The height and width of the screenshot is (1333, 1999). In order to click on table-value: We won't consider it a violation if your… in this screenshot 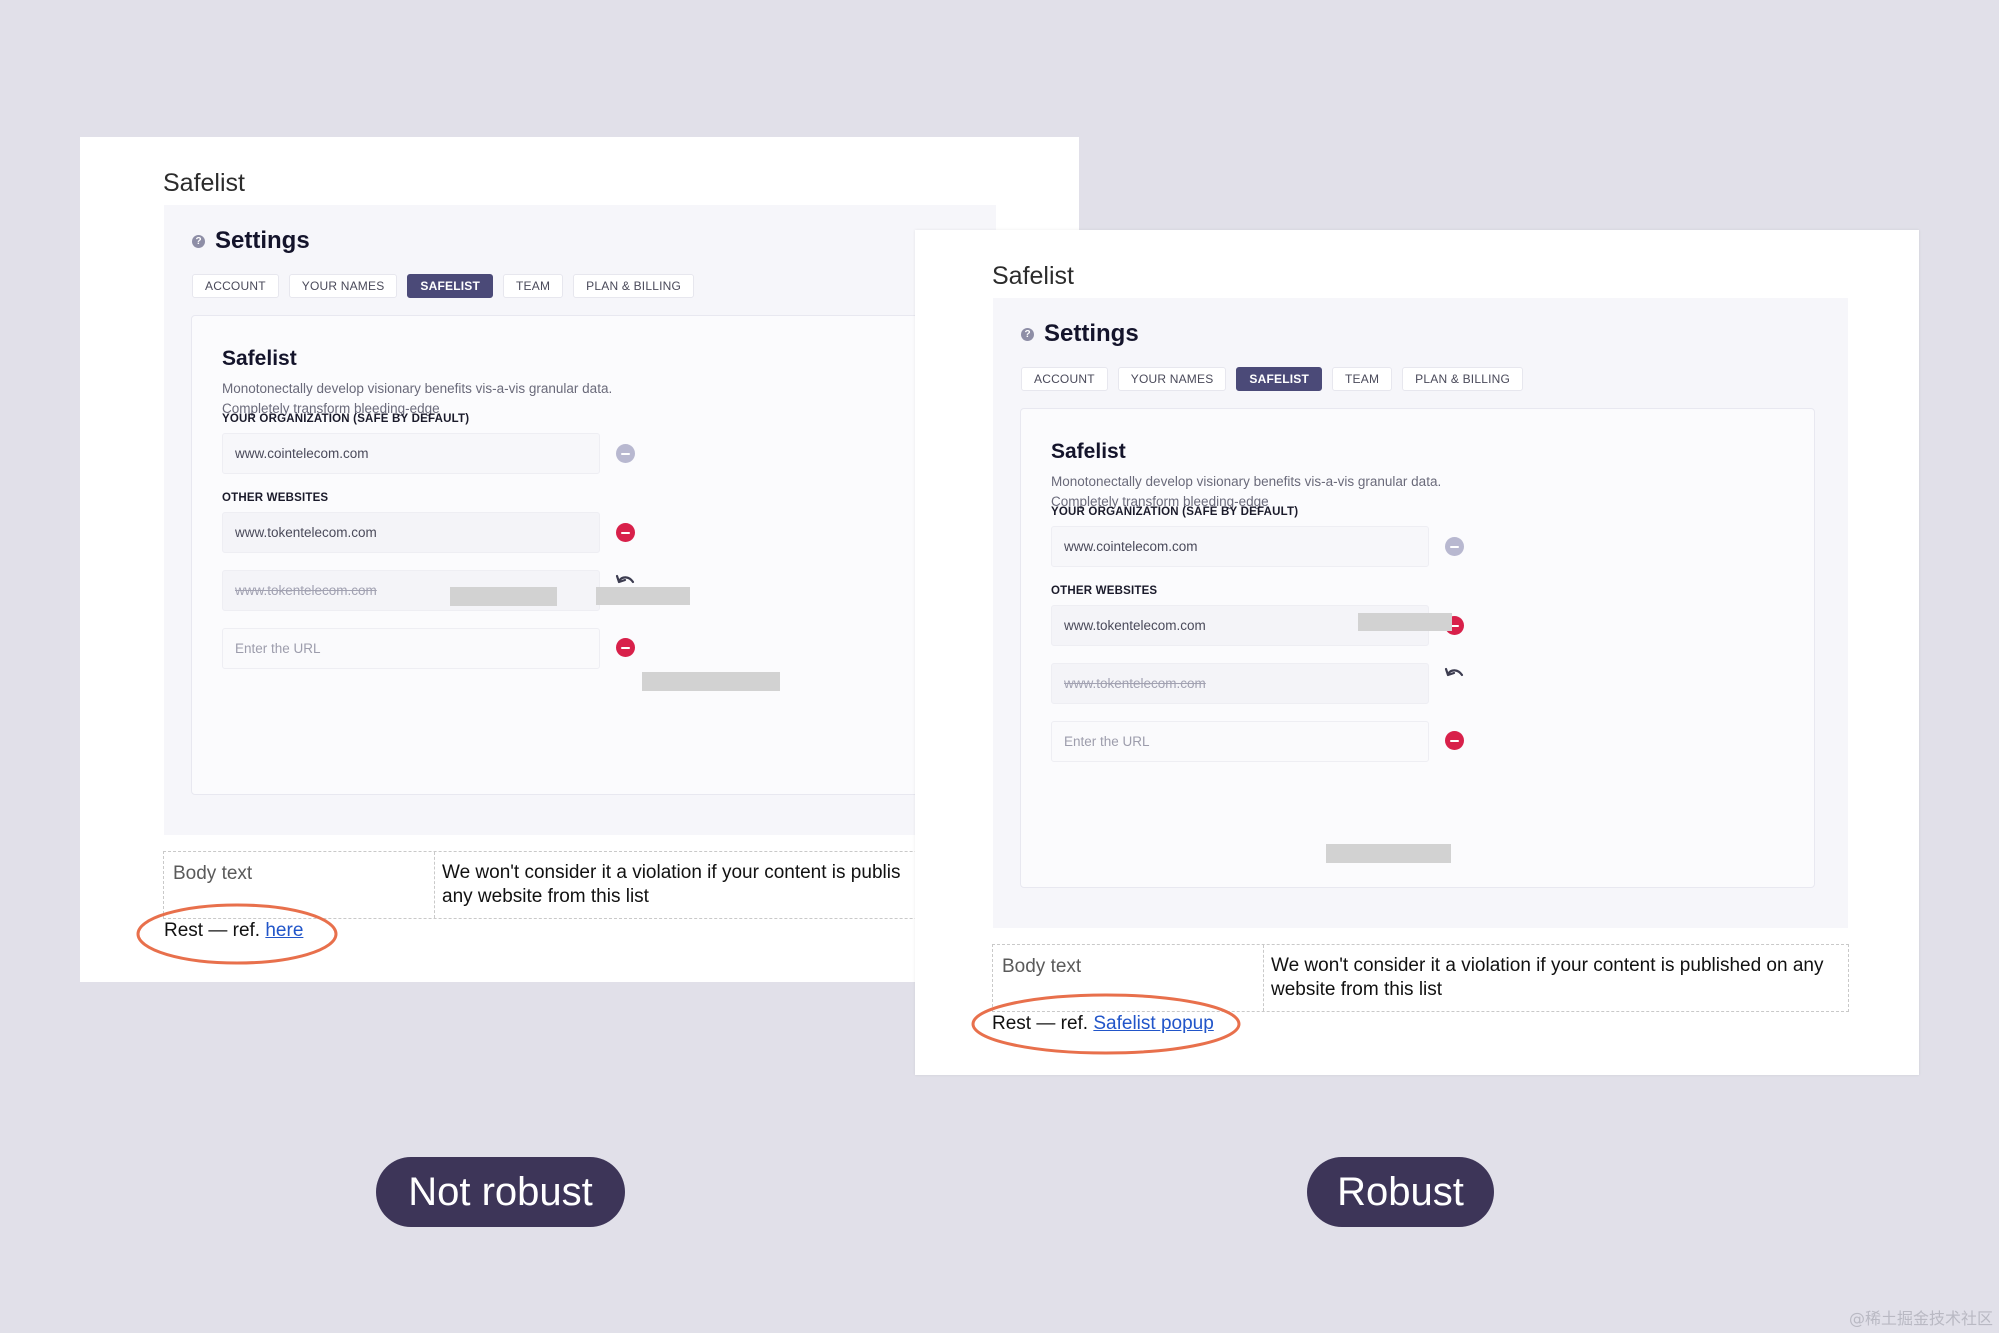, I will do `click(1547, 977)`.